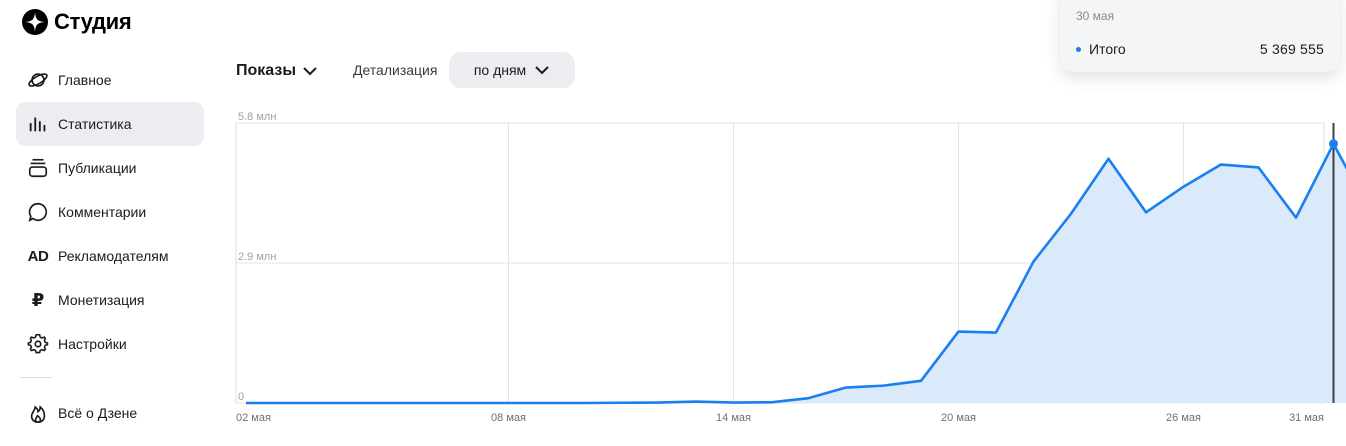 This screenshot has height=446, width=1346. What do you see at coordinates (1183, 418) in the screenshot?
I see `x-tick-label: 26 мая` at bounding box center [1183, 418].